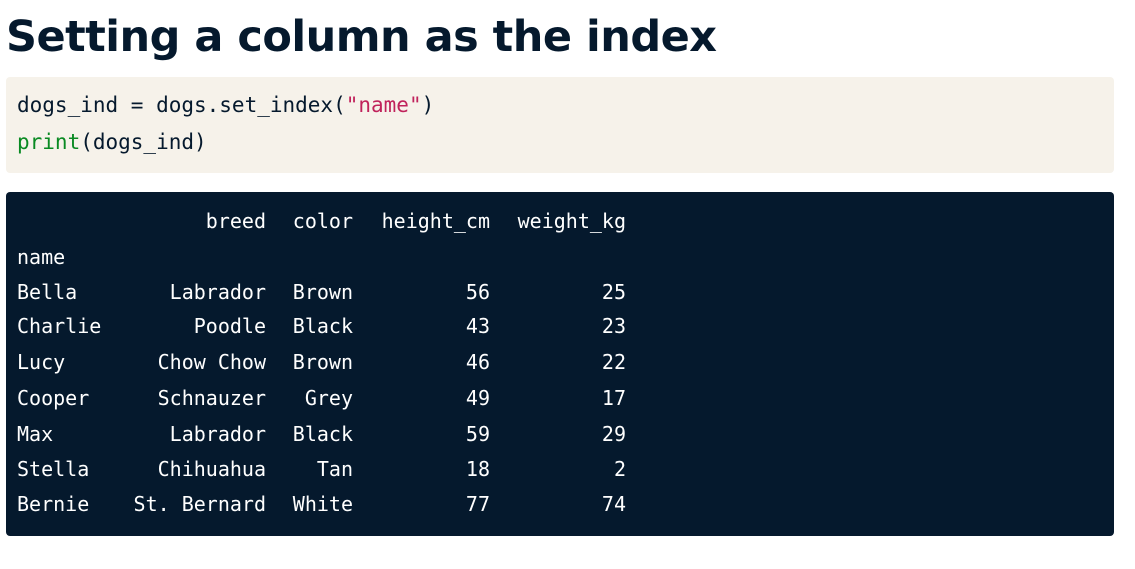 This screenshot has height=569, width=1135. What do you see at coordinates (53, 398) in the screenshot?
I see `row-index: Cooper` at bounding box center [53, 398].